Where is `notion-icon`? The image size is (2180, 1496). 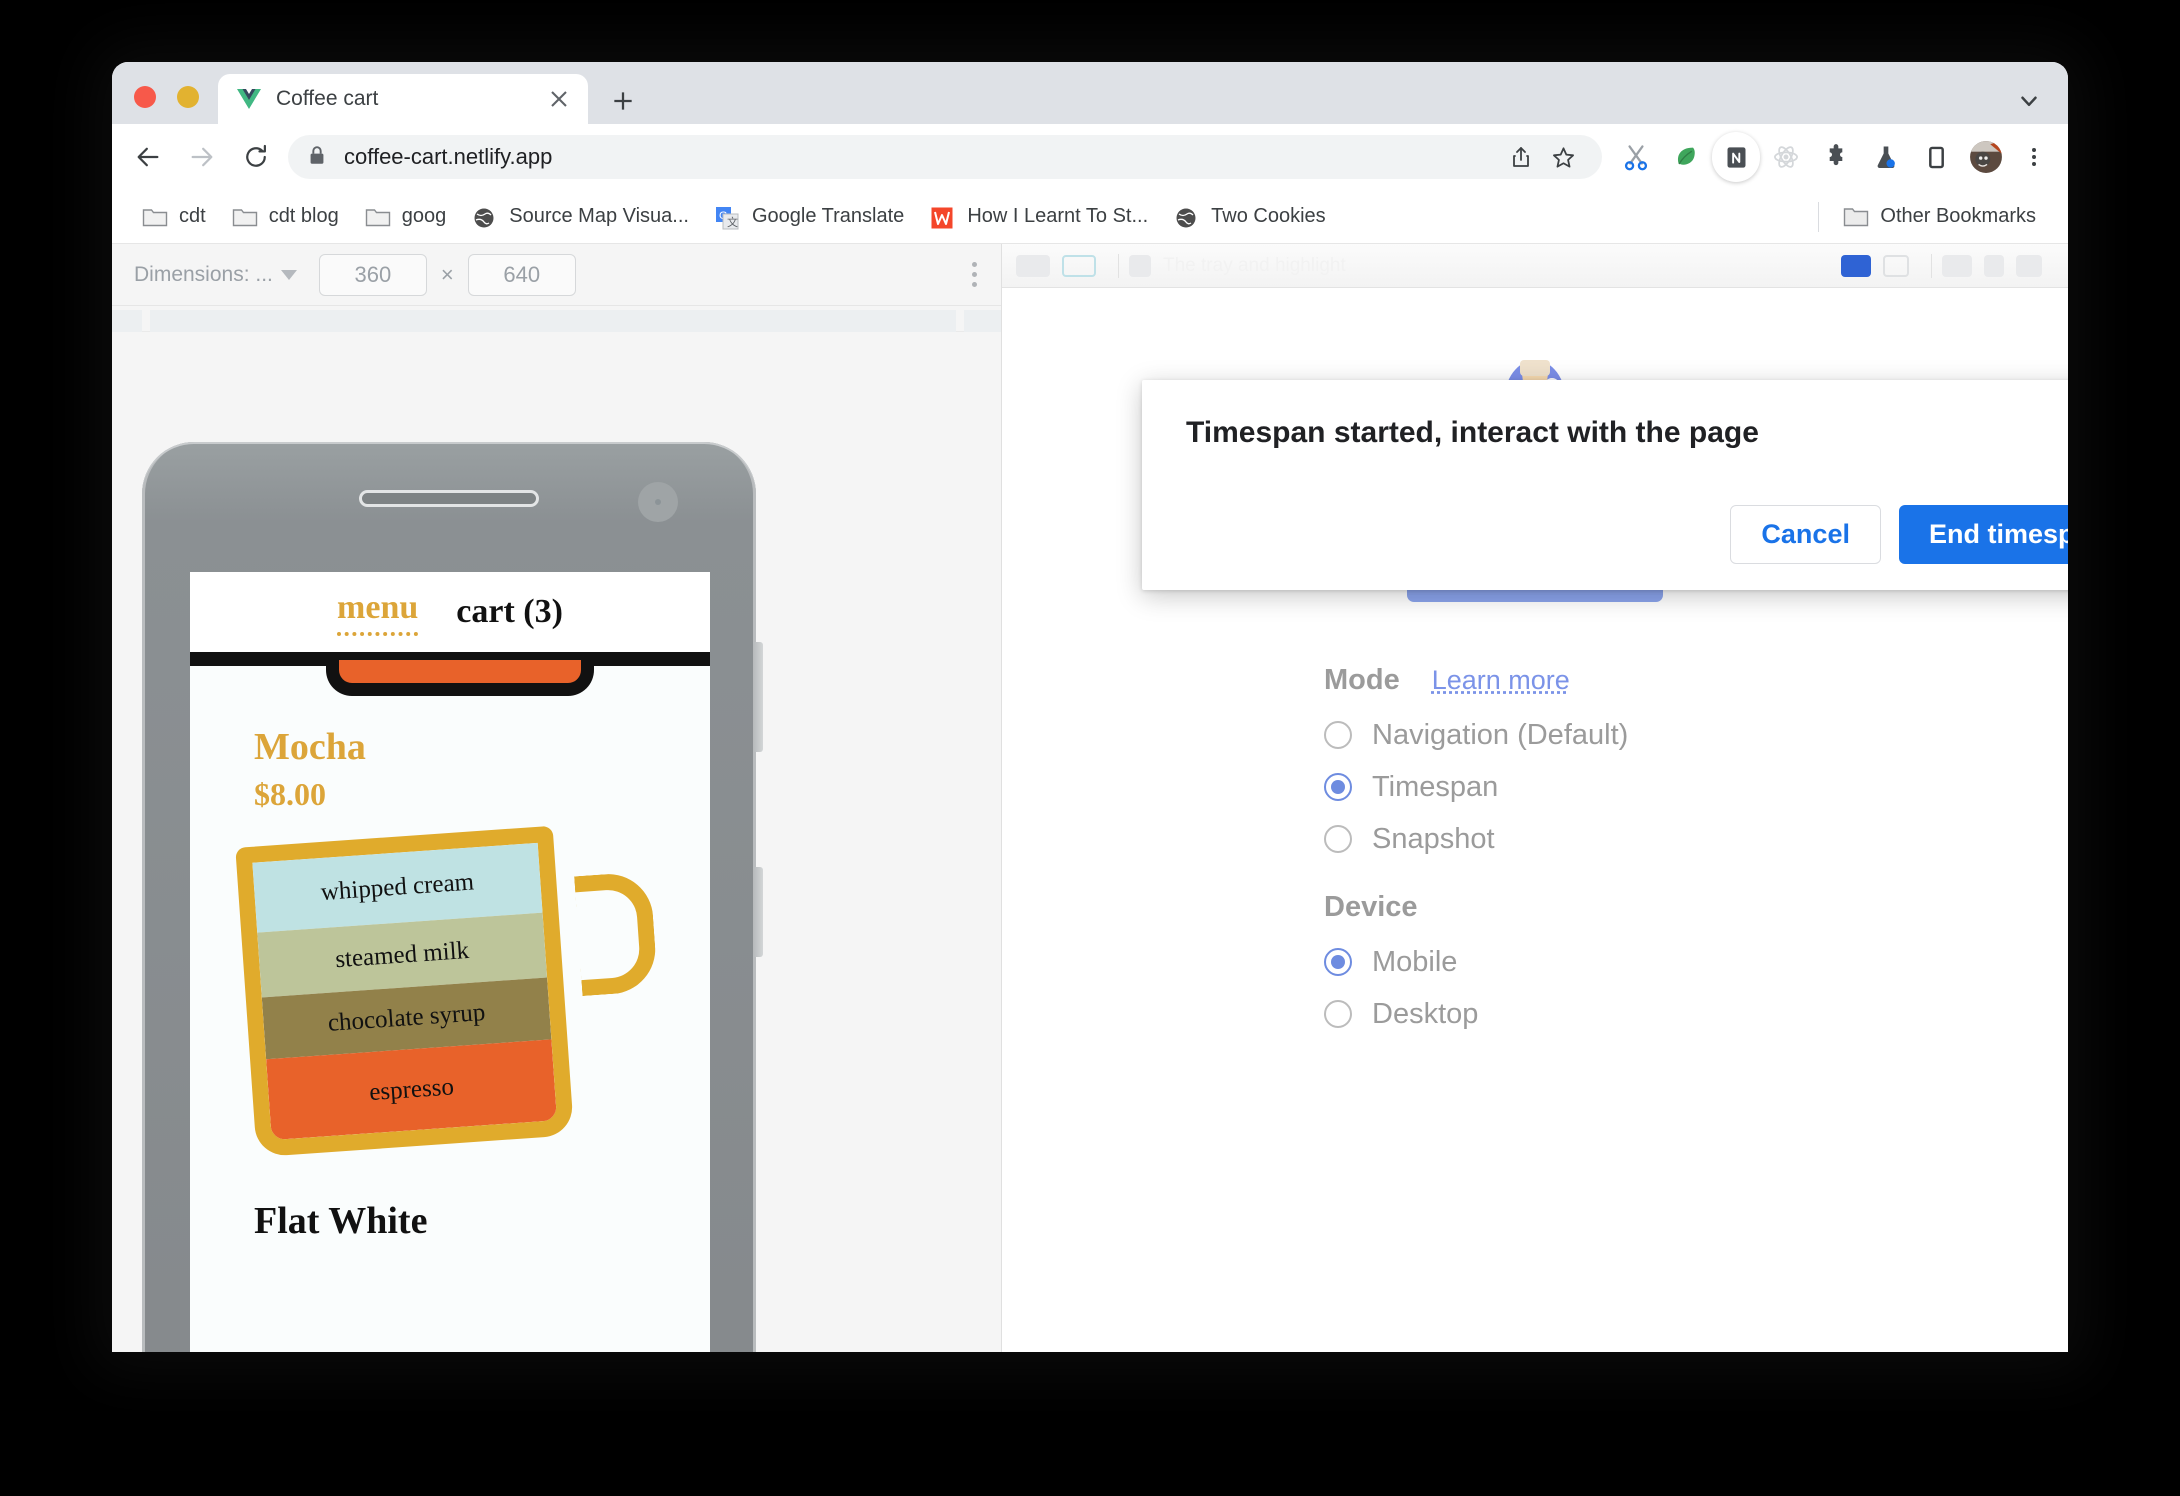
notion-icon is located at coordinates (1736, 157).